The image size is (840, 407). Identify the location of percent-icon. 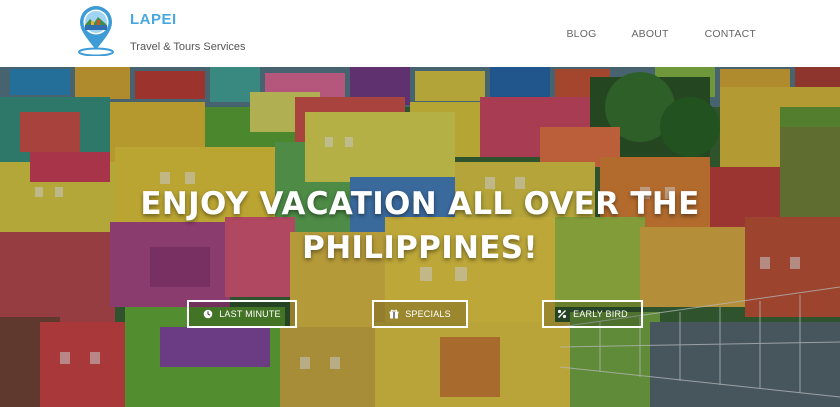
(562, 314).